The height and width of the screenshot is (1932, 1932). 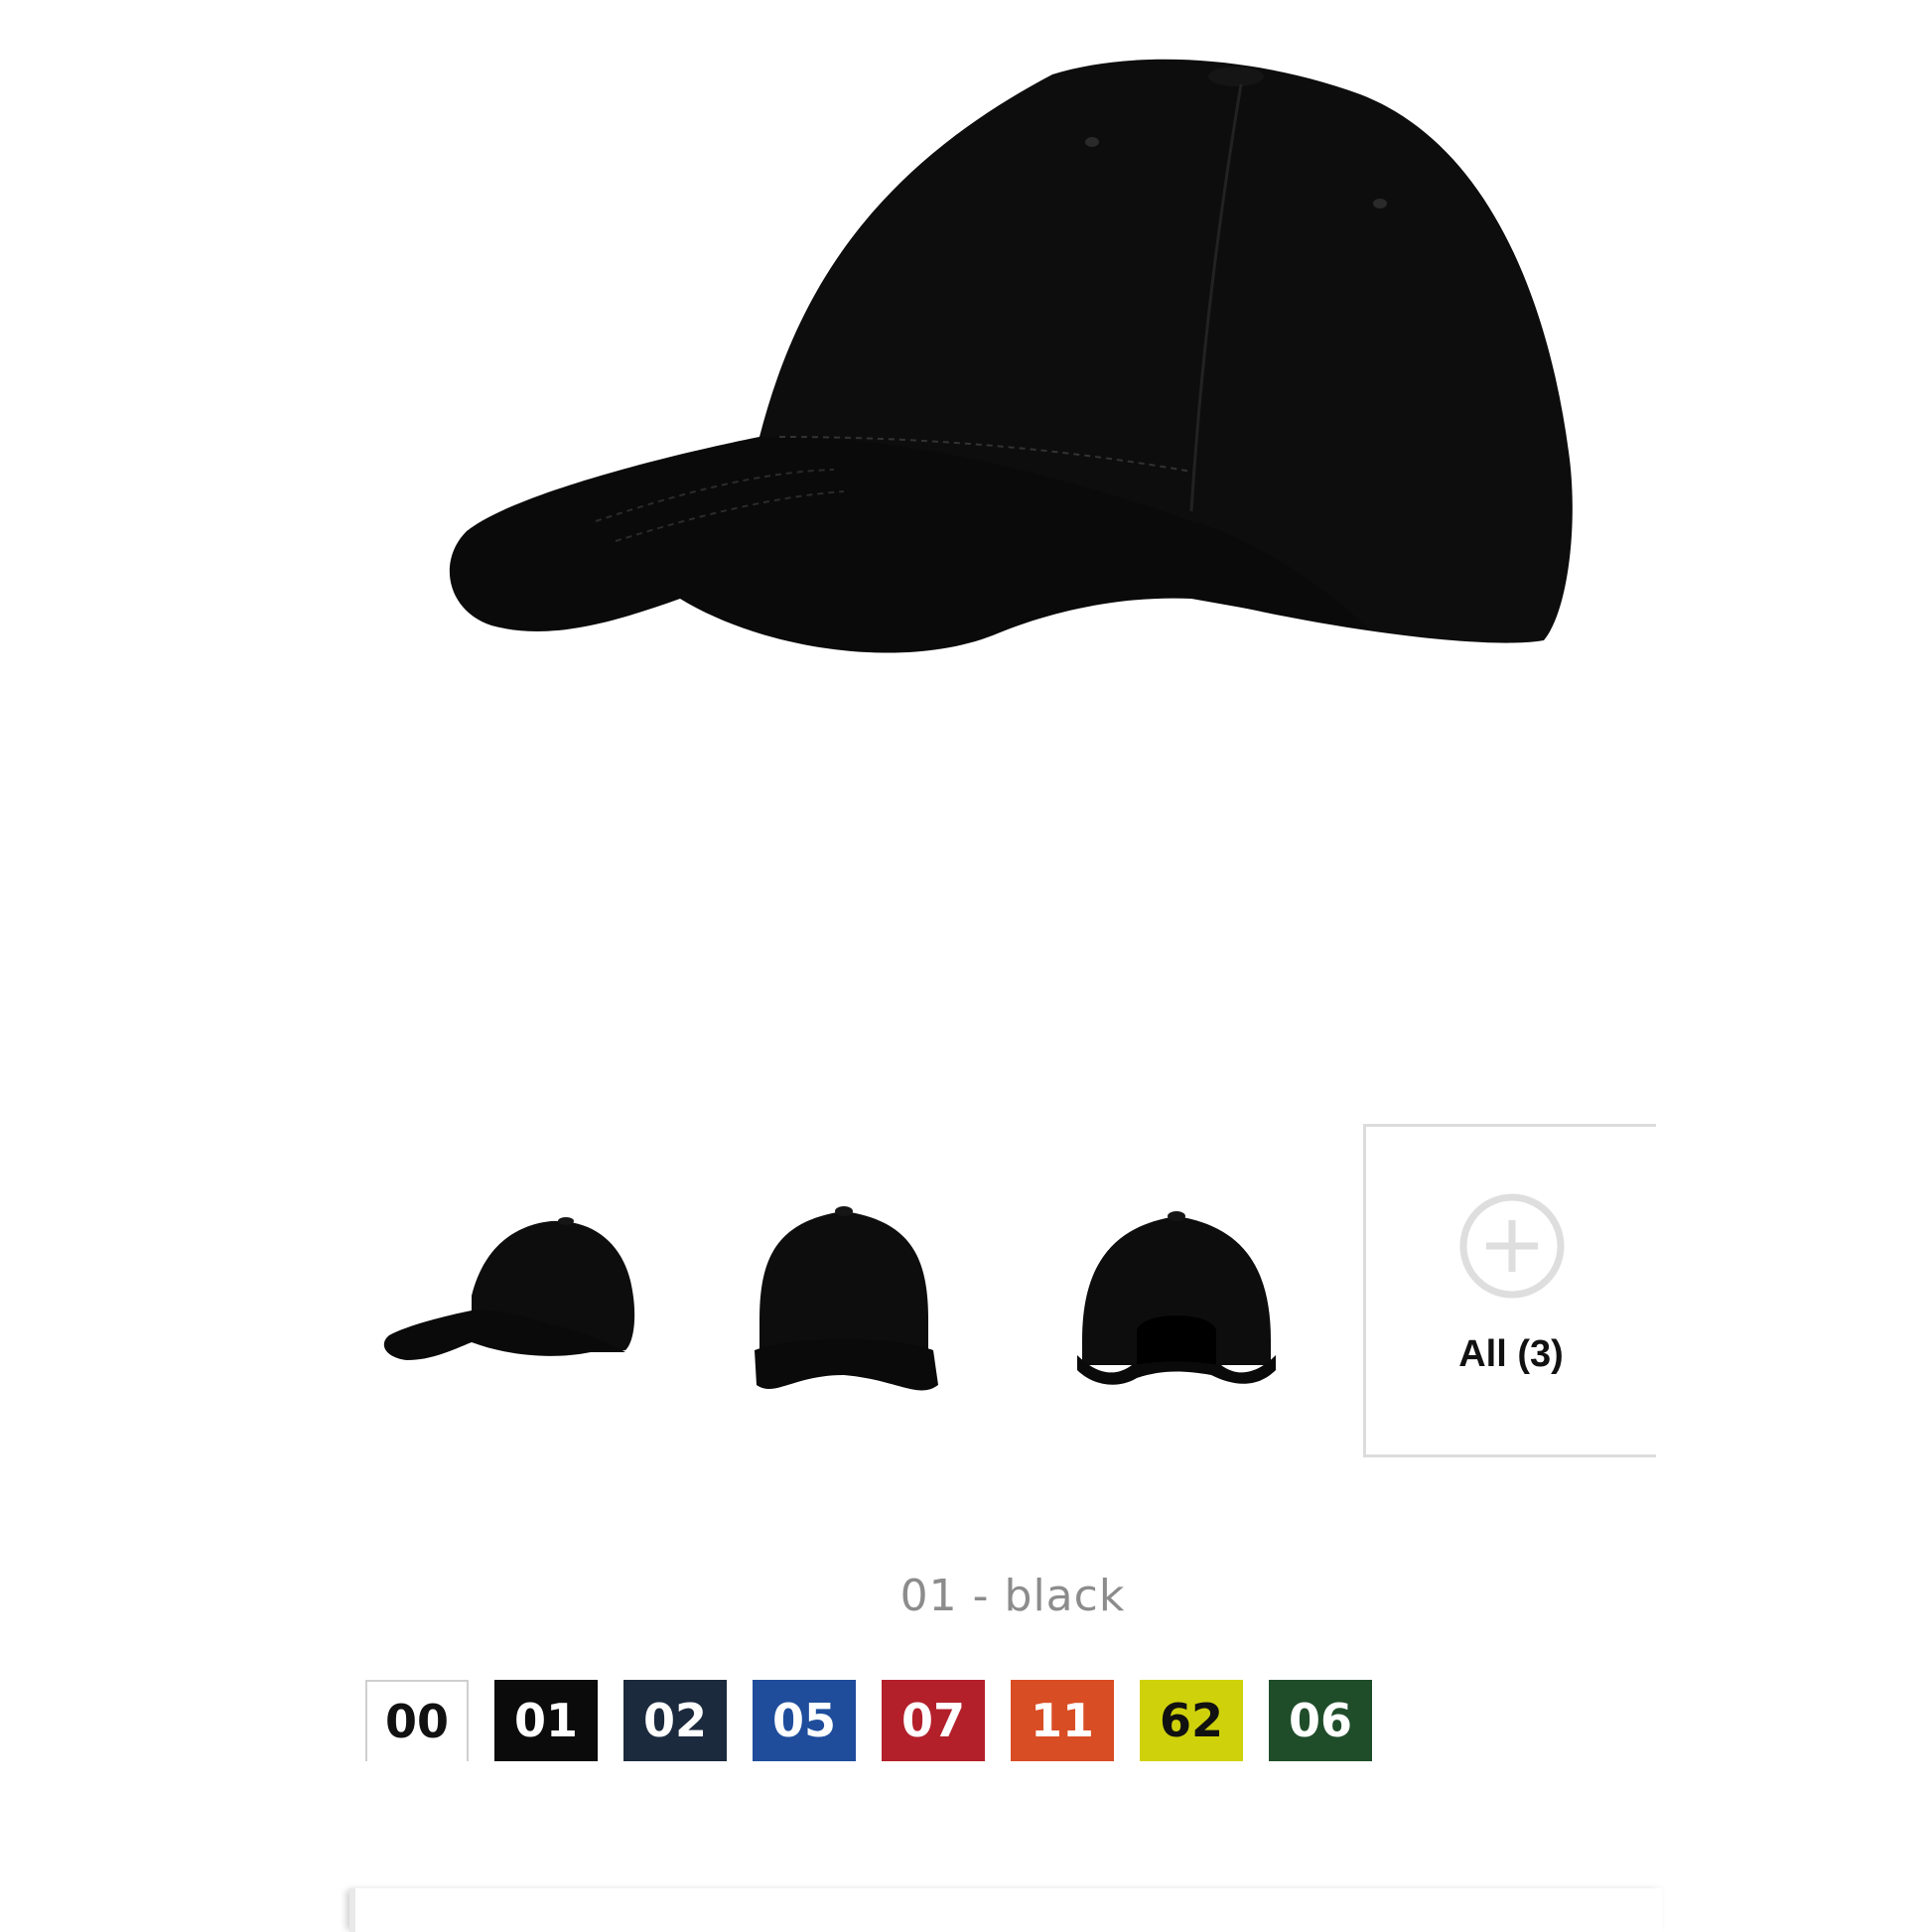 I want to click on plus-circle-icon, so click(x=1512, y=1246).